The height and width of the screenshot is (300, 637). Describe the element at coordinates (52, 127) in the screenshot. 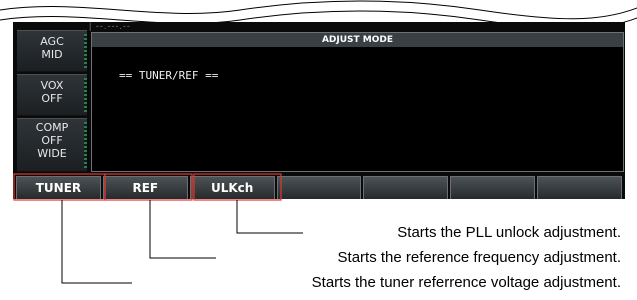

I see `comp-label: COMP` at that location.